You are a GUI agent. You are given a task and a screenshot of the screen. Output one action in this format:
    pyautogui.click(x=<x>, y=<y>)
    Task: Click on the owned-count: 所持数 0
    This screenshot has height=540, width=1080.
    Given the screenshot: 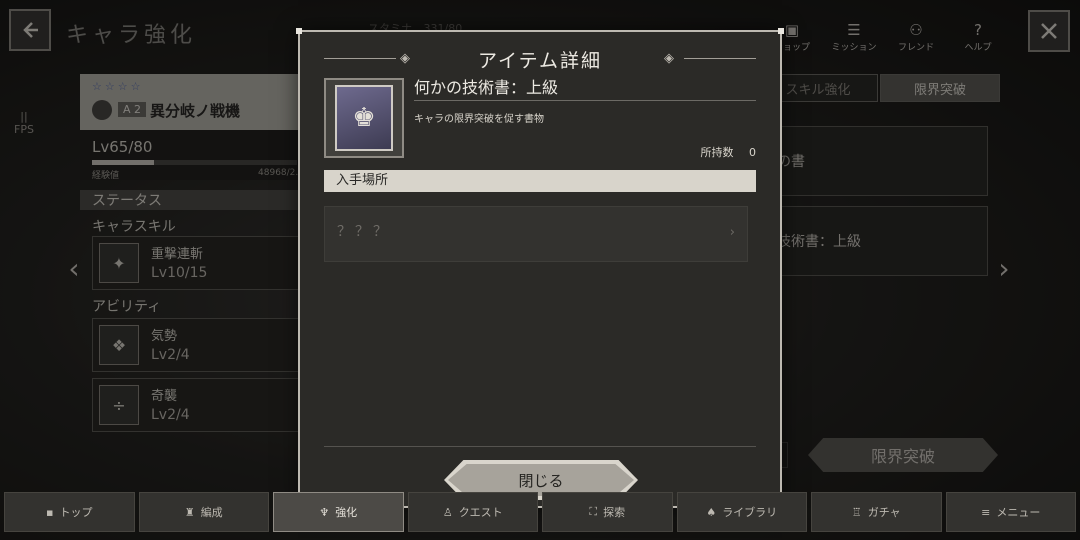 What is the action you would take?
    pyautogui.click(x=729, y=152)
    